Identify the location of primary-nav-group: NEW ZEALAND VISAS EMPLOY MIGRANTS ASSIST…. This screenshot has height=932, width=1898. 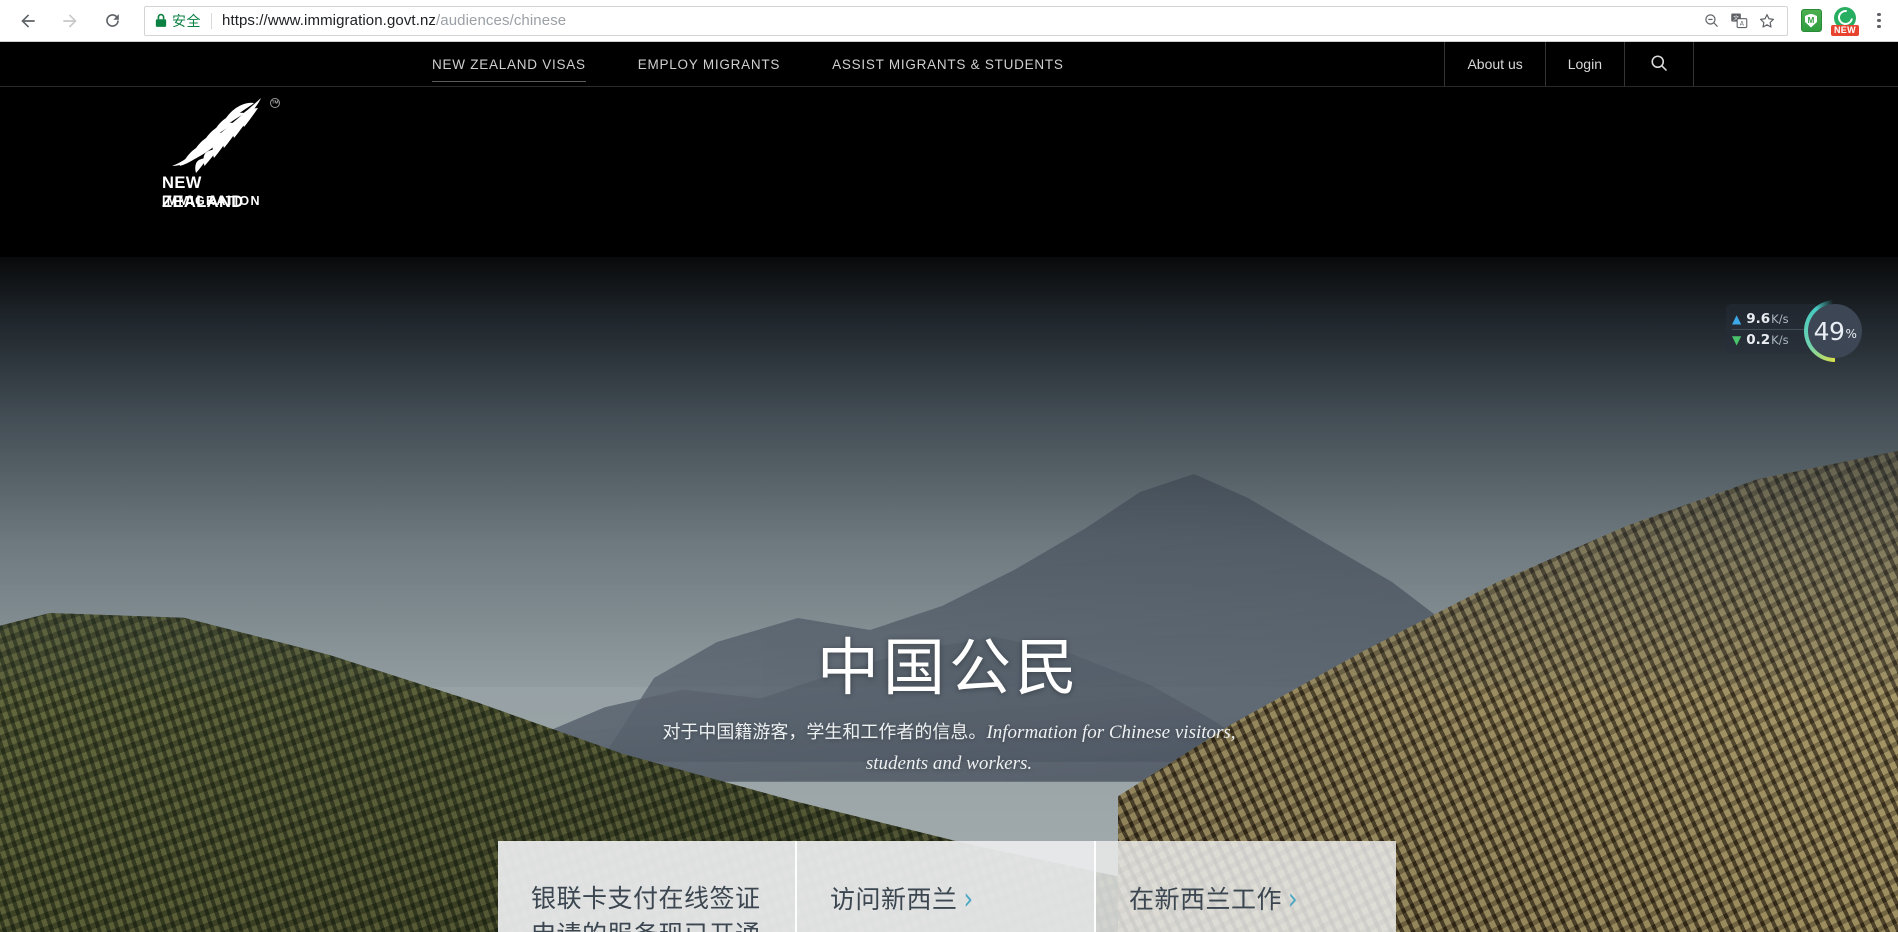
(748, 64).